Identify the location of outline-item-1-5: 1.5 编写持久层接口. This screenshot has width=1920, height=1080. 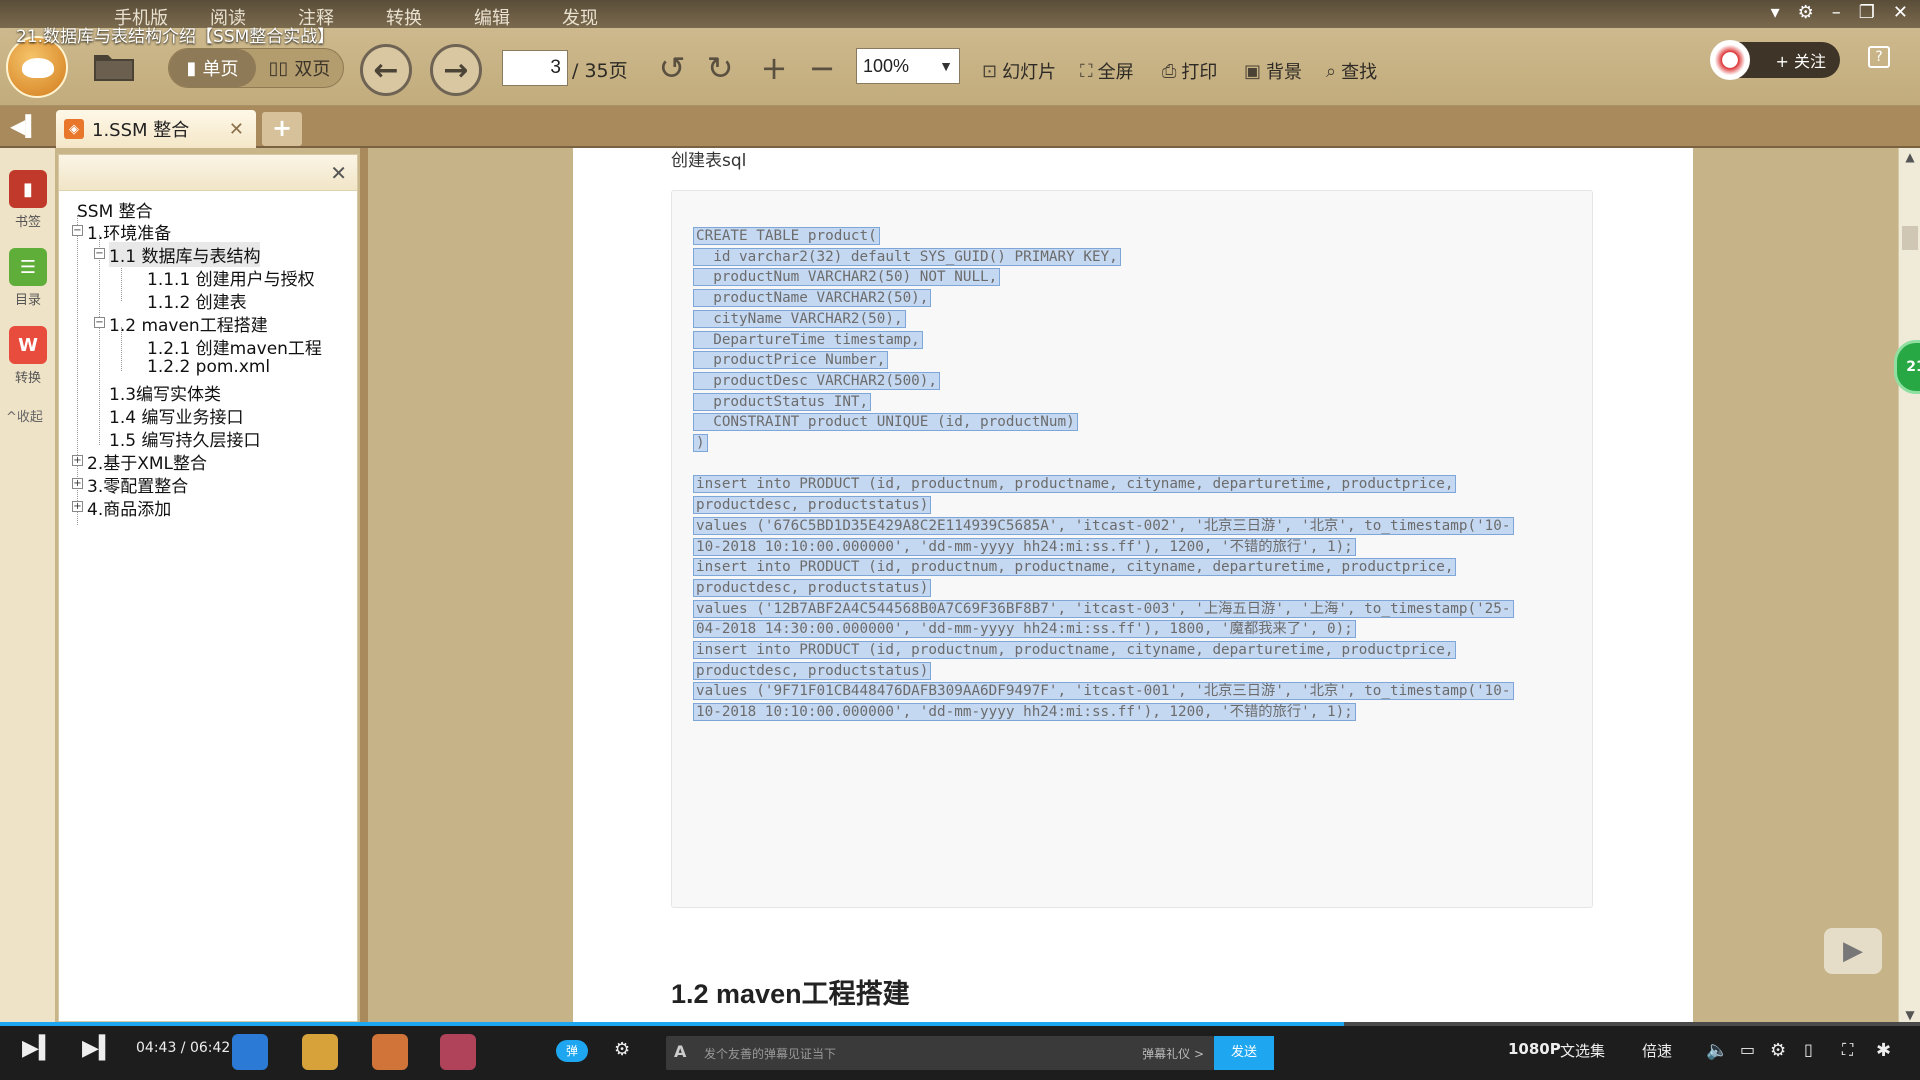
(184, 438).